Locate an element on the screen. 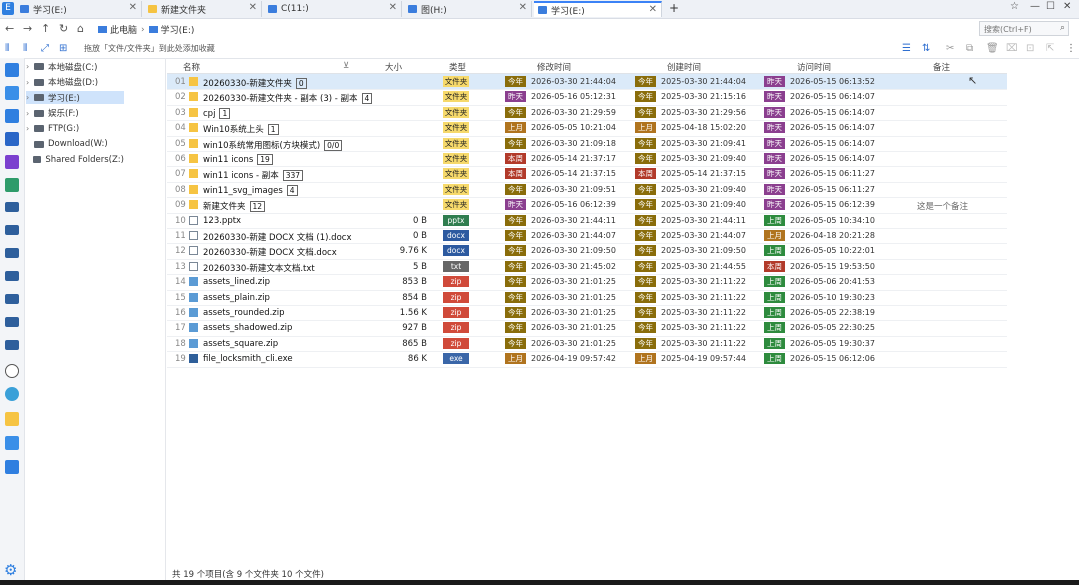 Image resolution: width=1079 pixels, height=585 pixels. drive-c-icon is located at coordinates (12, 207).